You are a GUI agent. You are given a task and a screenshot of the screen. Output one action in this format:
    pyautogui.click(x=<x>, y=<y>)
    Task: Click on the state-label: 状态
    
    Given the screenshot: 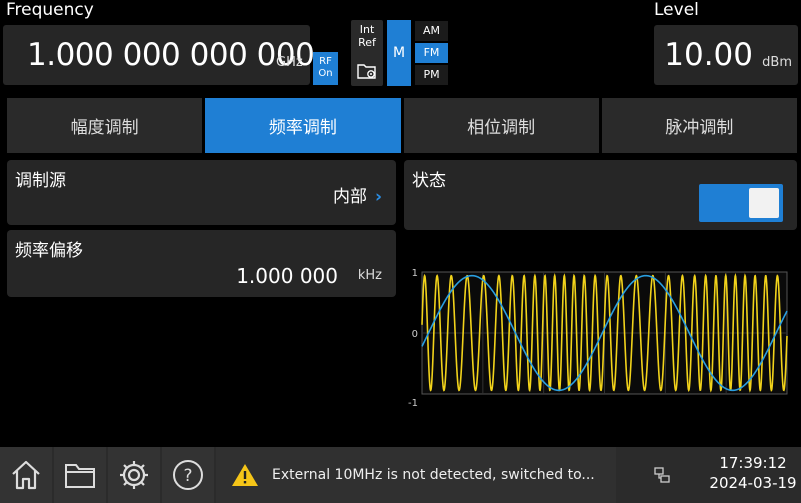 What is the action you would take?
    pyautogui.click(x=429, y=181)
    